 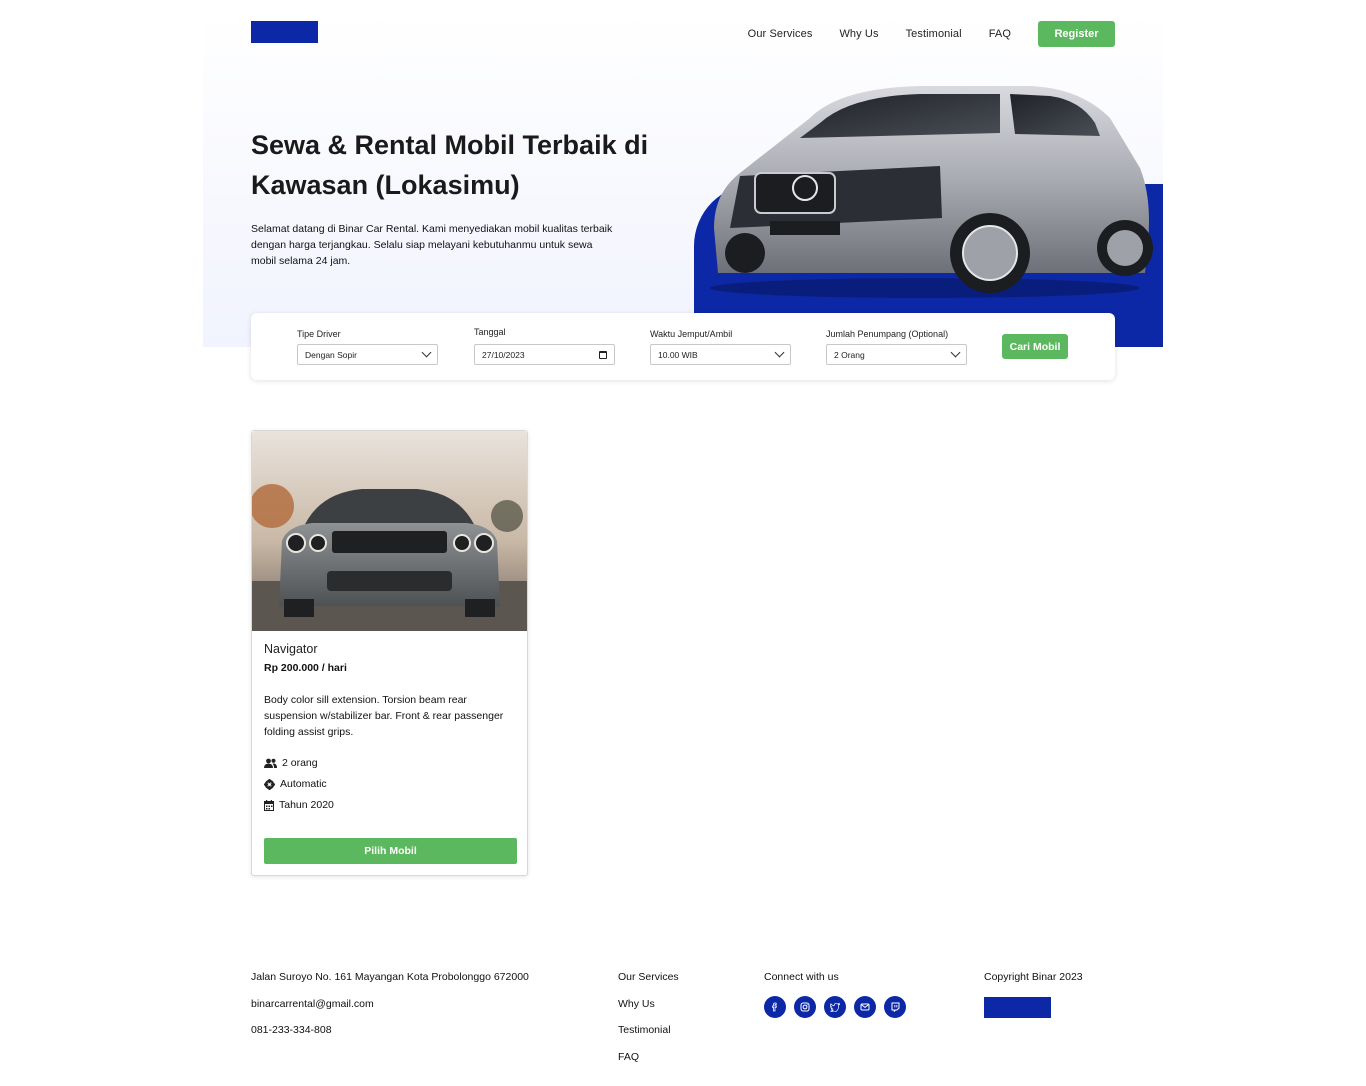 What do you see at coordinates (303, 784) in the screenshot?
I see `car-transmission-text: Automatic` at bounding box center [303, 784].